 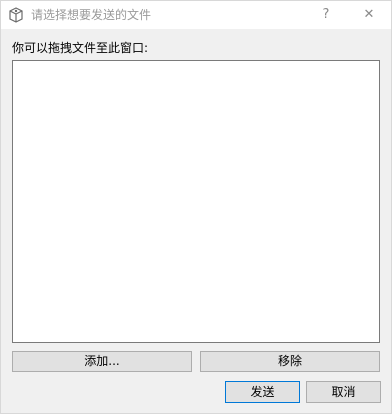 What do you see at coordinates (196, 15) in the screenshot?
I see `title-bar: 请选择想要发送的文件 ? ✕` at bounding box center [196, 15].